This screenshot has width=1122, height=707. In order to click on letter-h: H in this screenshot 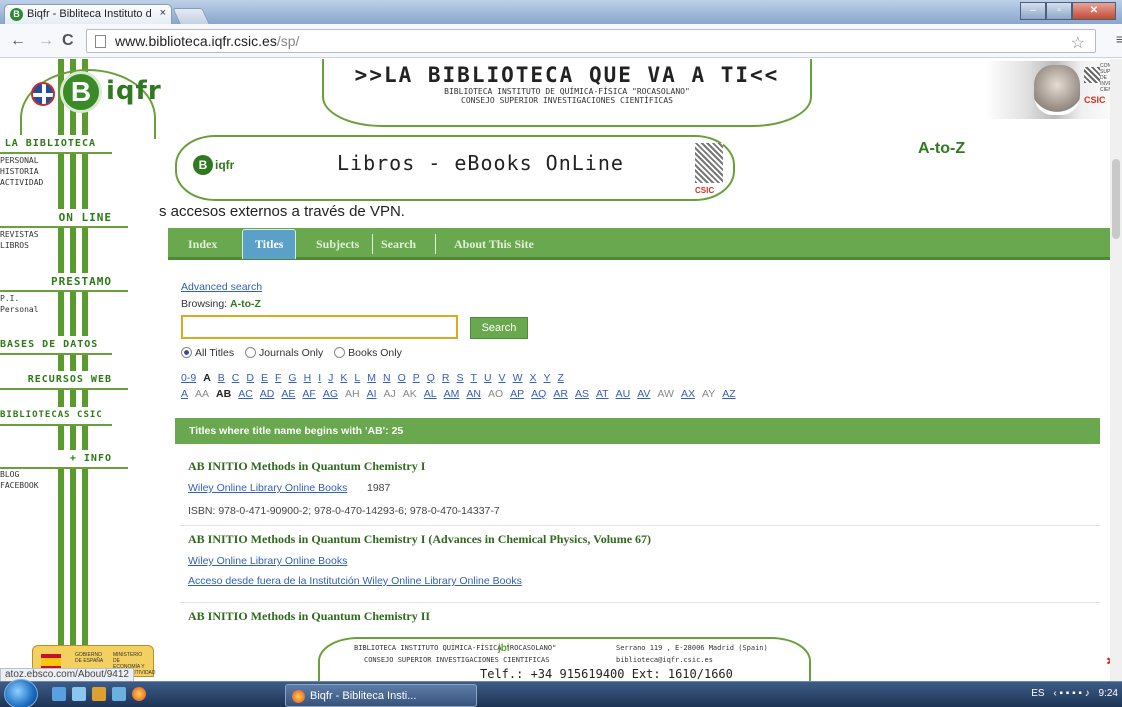, I will do `click(308, 378)`.